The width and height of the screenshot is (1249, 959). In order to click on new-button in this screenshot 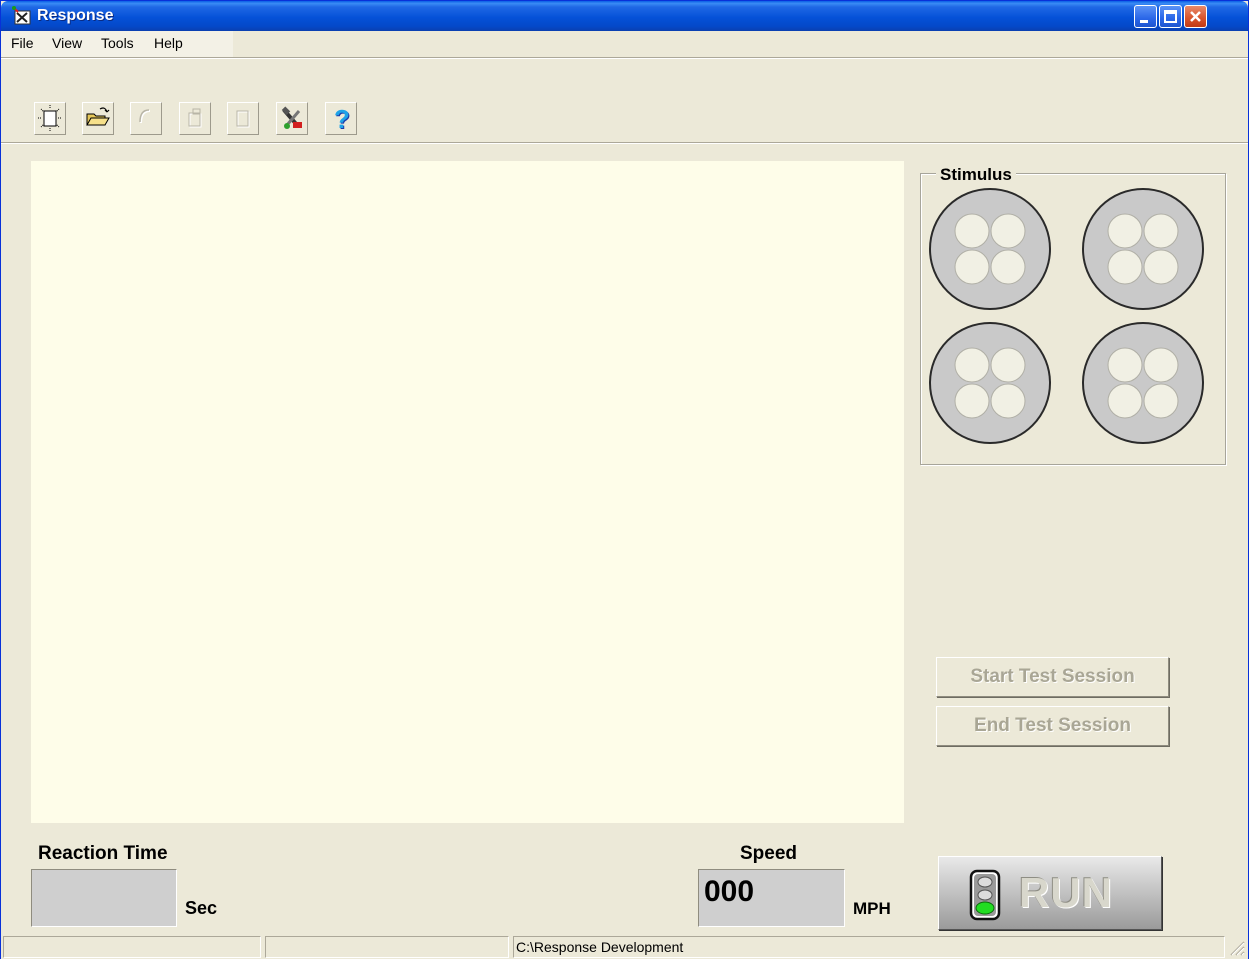, I will do `click(50, 118)`.